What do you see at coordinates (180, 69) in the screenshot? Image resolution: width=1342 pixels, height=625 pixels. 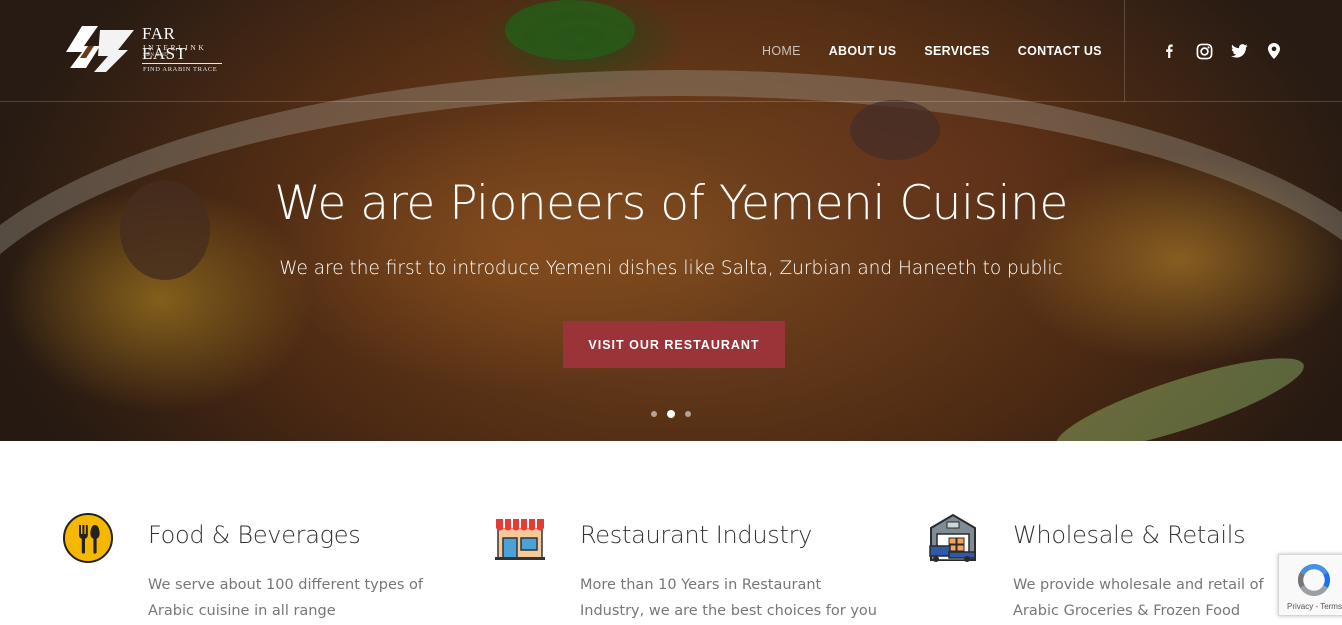 I see `logo-tagline: FIND ARABIN TRACE` at bounding box center [180, 69].